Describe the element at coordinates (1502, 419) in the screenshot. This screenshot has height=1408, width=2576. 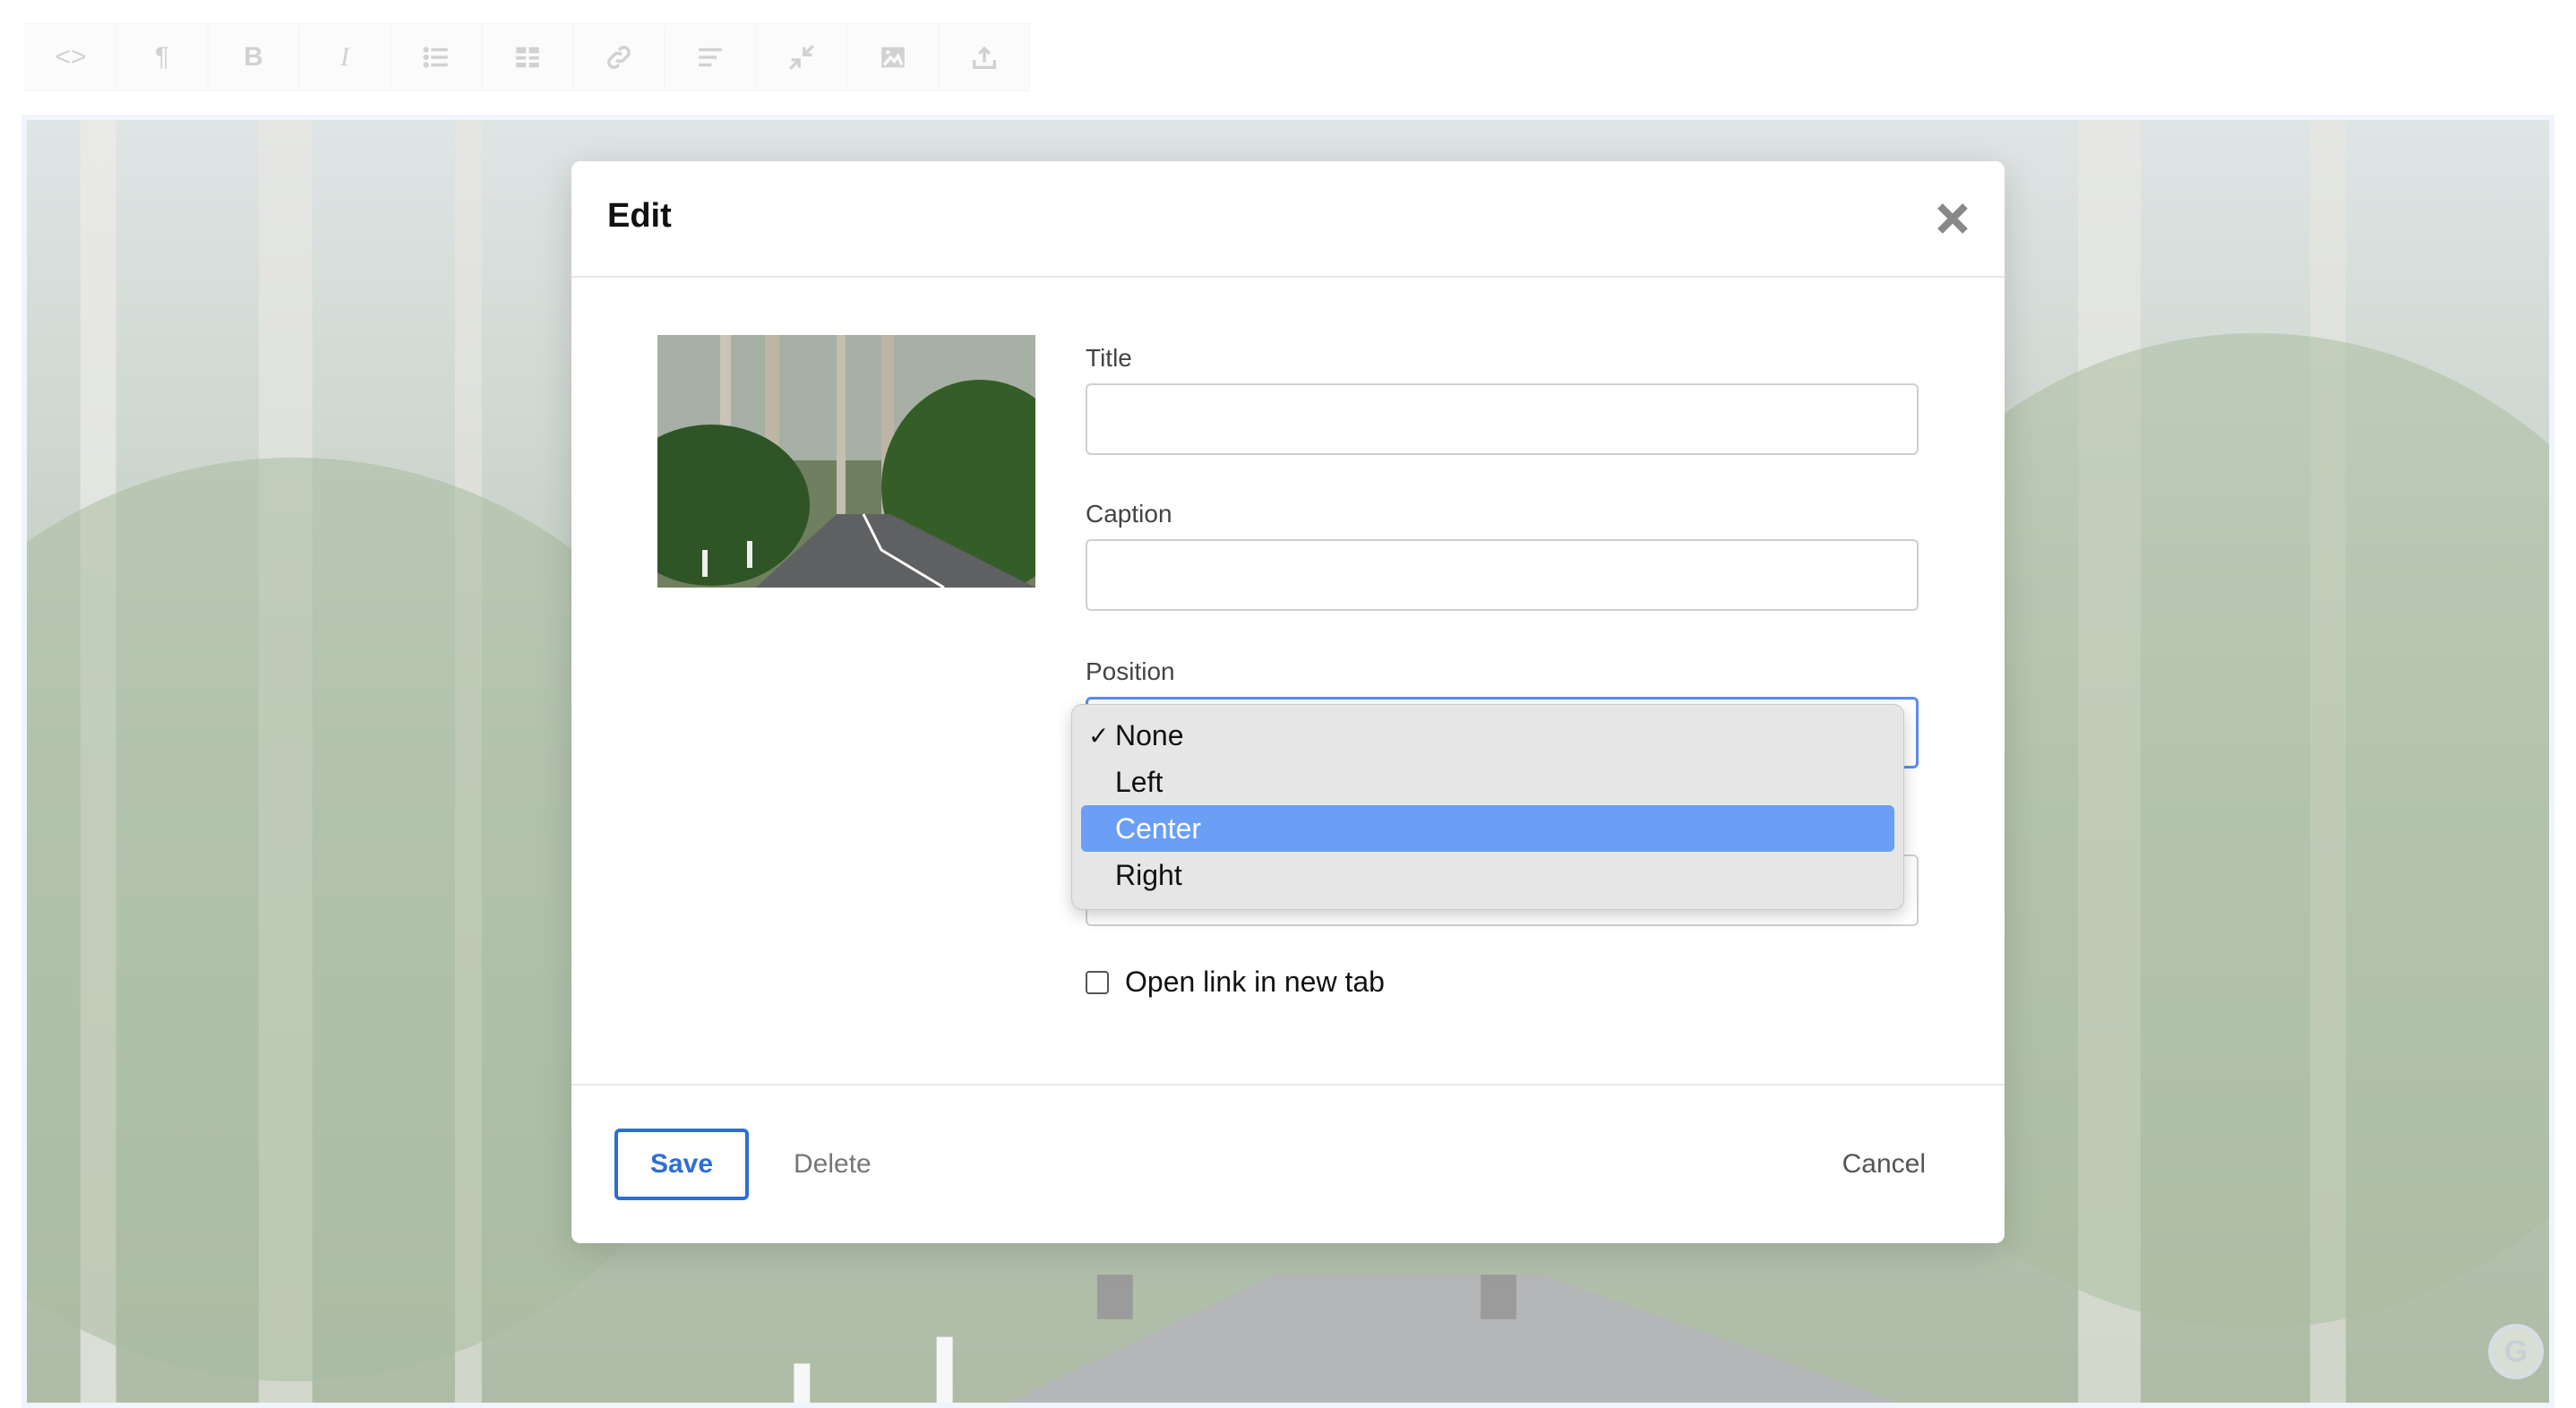
I see `title-input` at that location.